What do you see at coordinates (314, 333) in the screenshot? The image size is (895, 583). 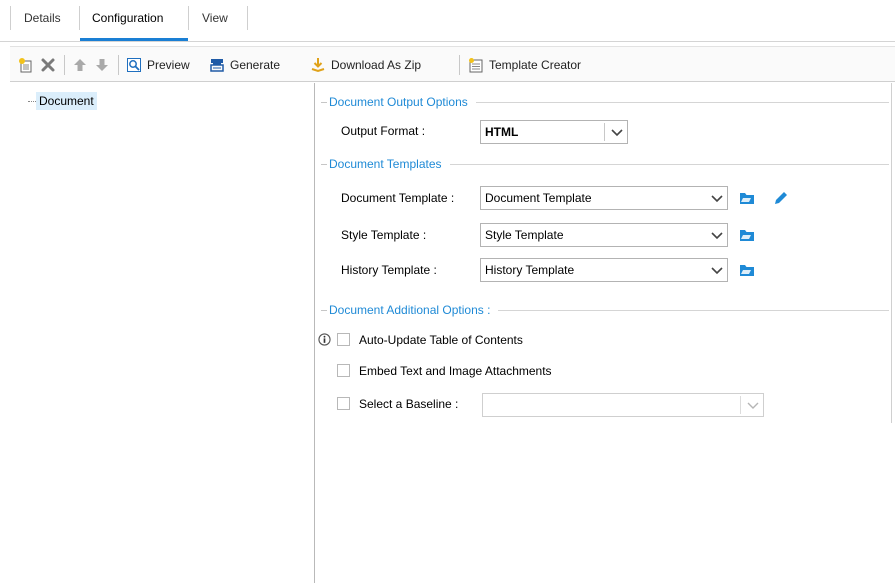 I see `pane-splitter` at bounding box center [314, 333].